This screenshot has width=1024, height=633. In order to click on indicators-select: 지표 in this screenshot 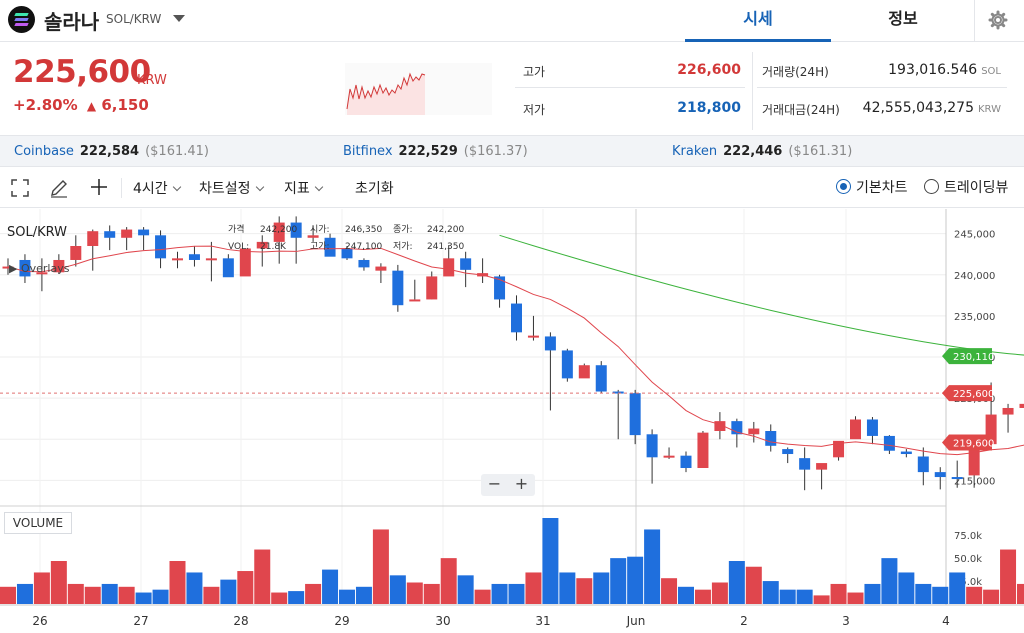, I will do `click(304, 188)`.